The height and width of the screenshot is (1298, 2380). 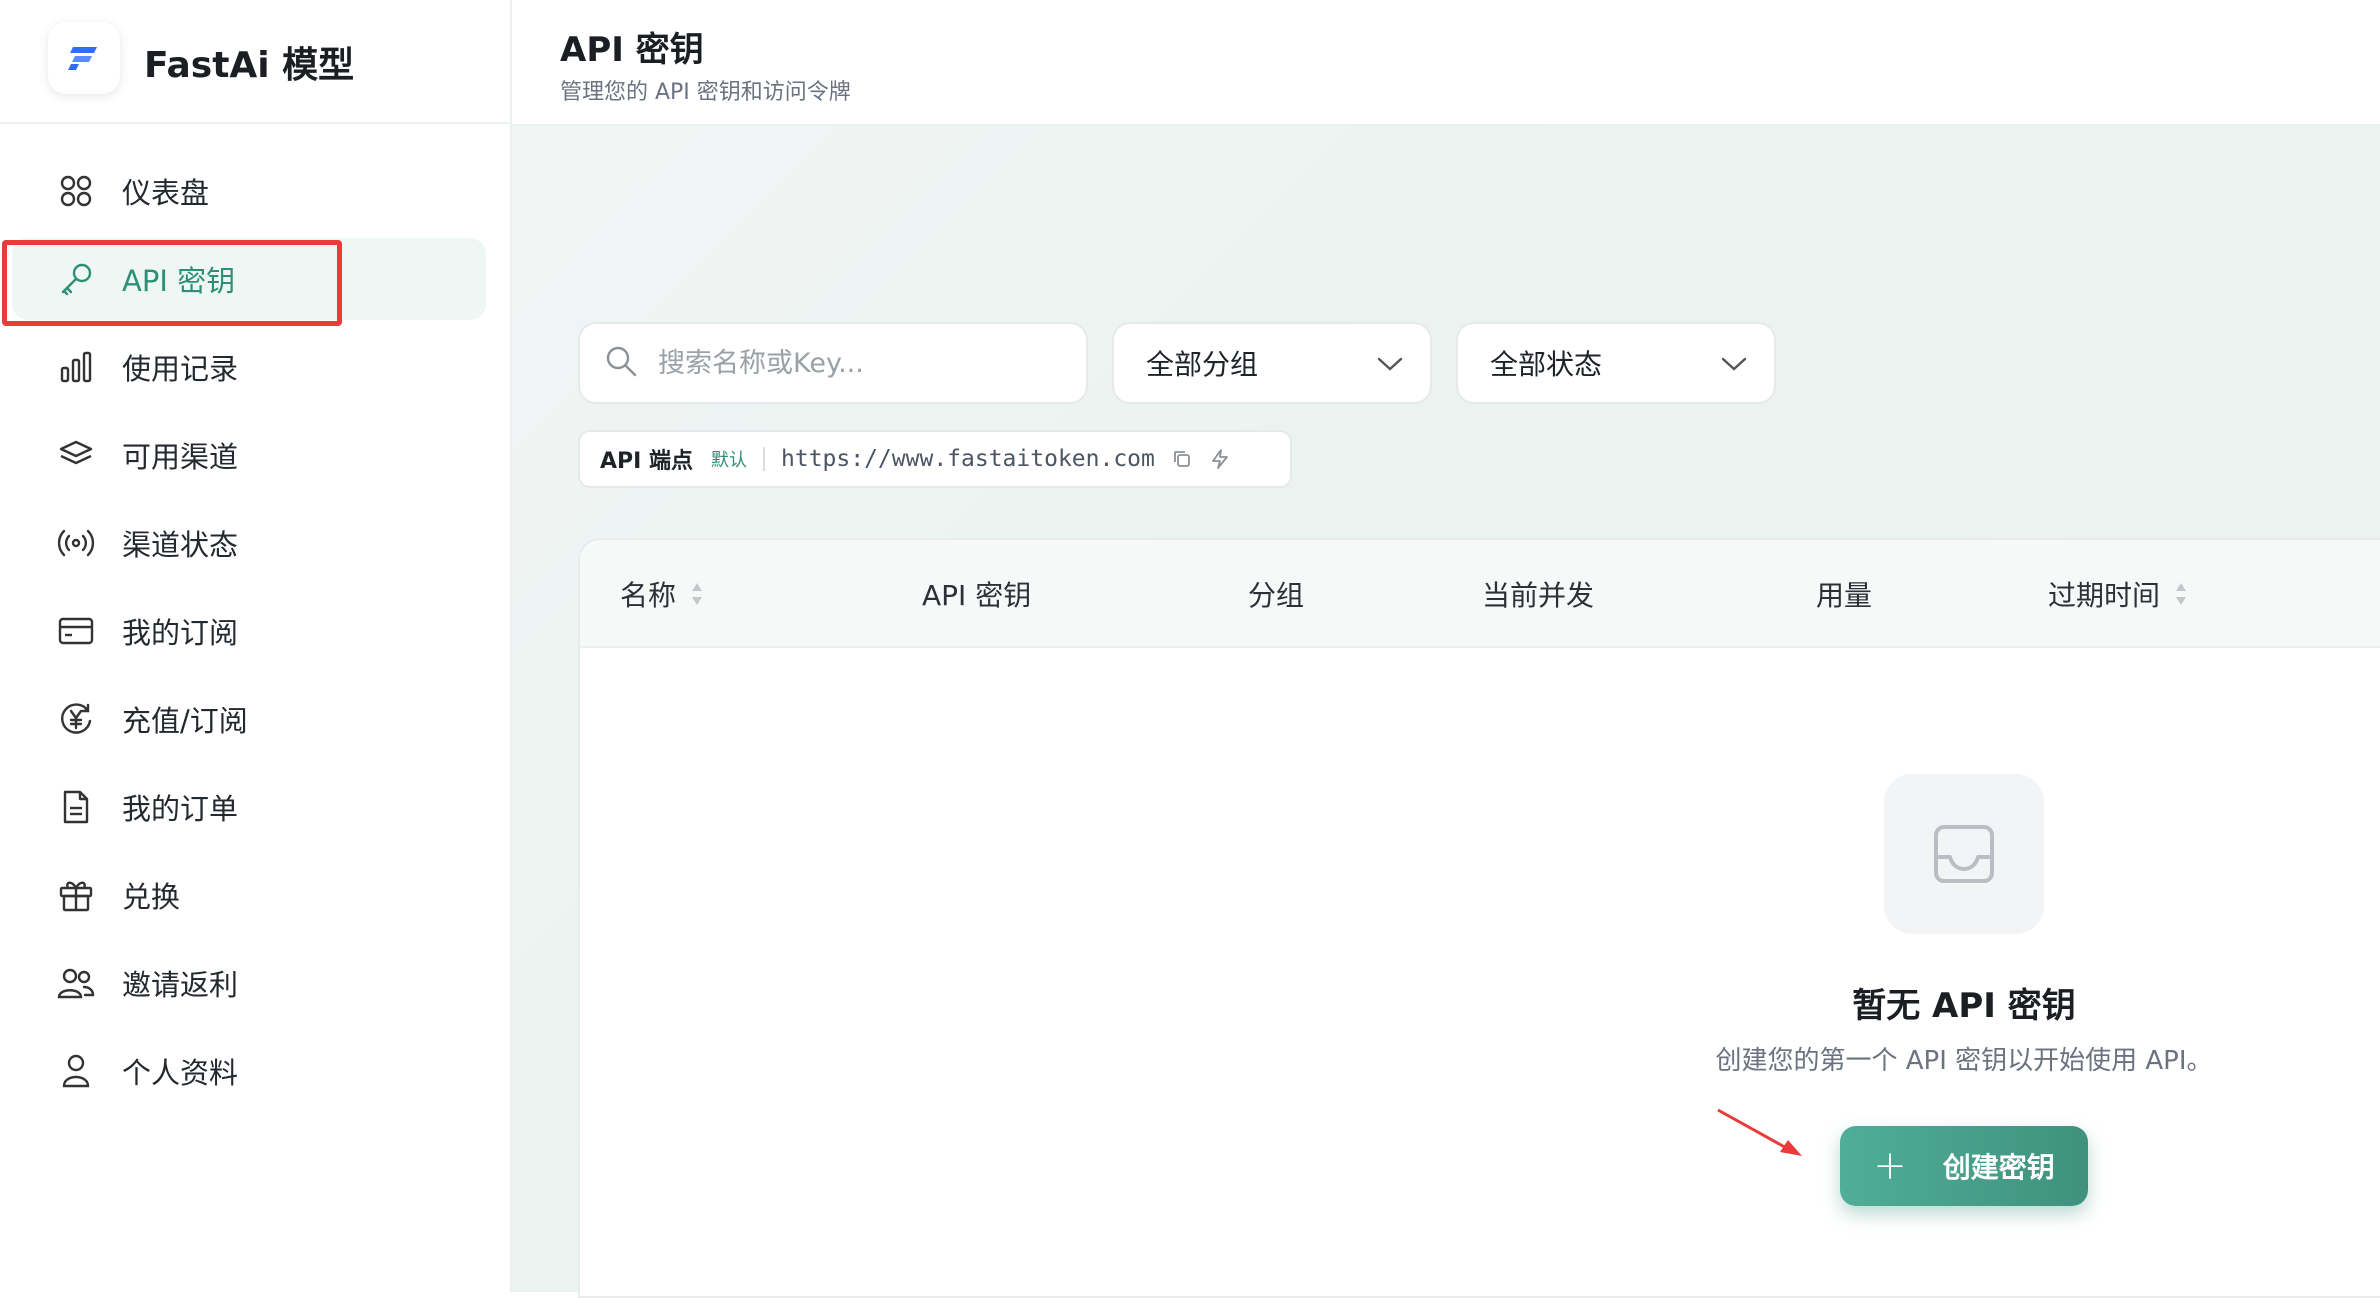 I want to click on sidebar-item-referral: 邀请返利, so click(x=255, y=983).